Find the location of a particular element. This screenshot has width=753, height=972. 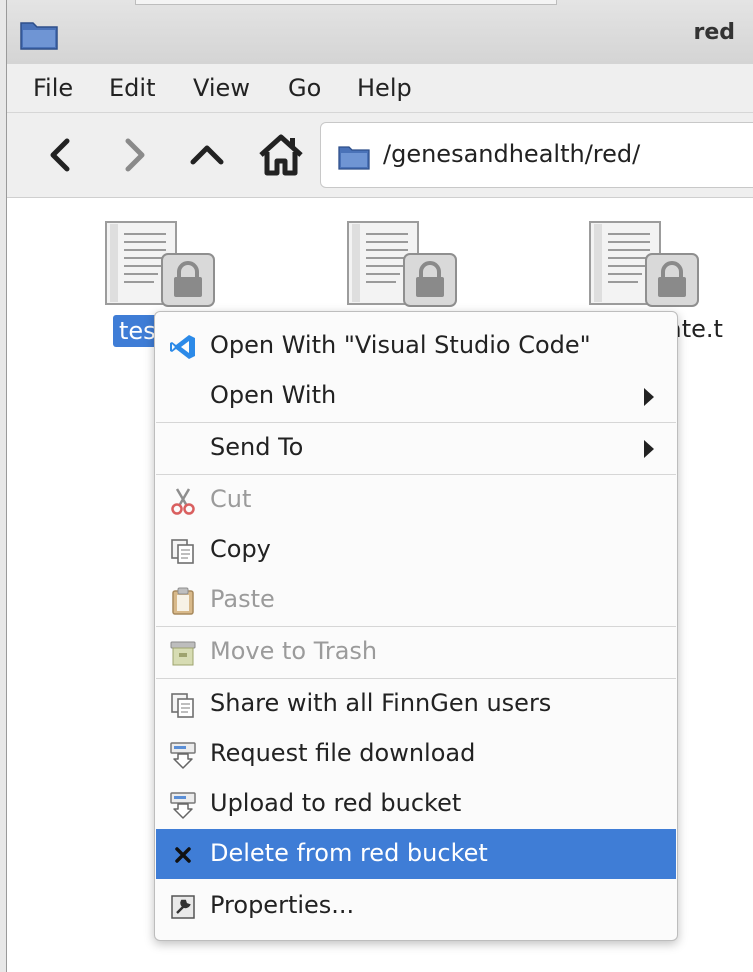

chevron-left-icon is located at coordinates (60, 155).